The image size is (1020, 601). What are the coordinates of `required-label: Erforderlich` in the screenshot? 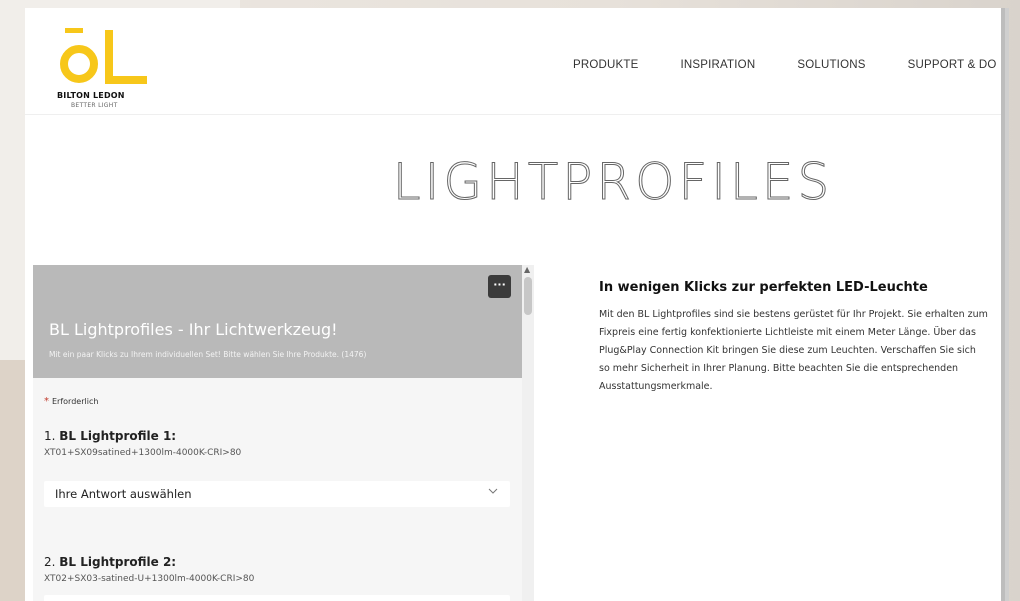 It's located at (75, 401).